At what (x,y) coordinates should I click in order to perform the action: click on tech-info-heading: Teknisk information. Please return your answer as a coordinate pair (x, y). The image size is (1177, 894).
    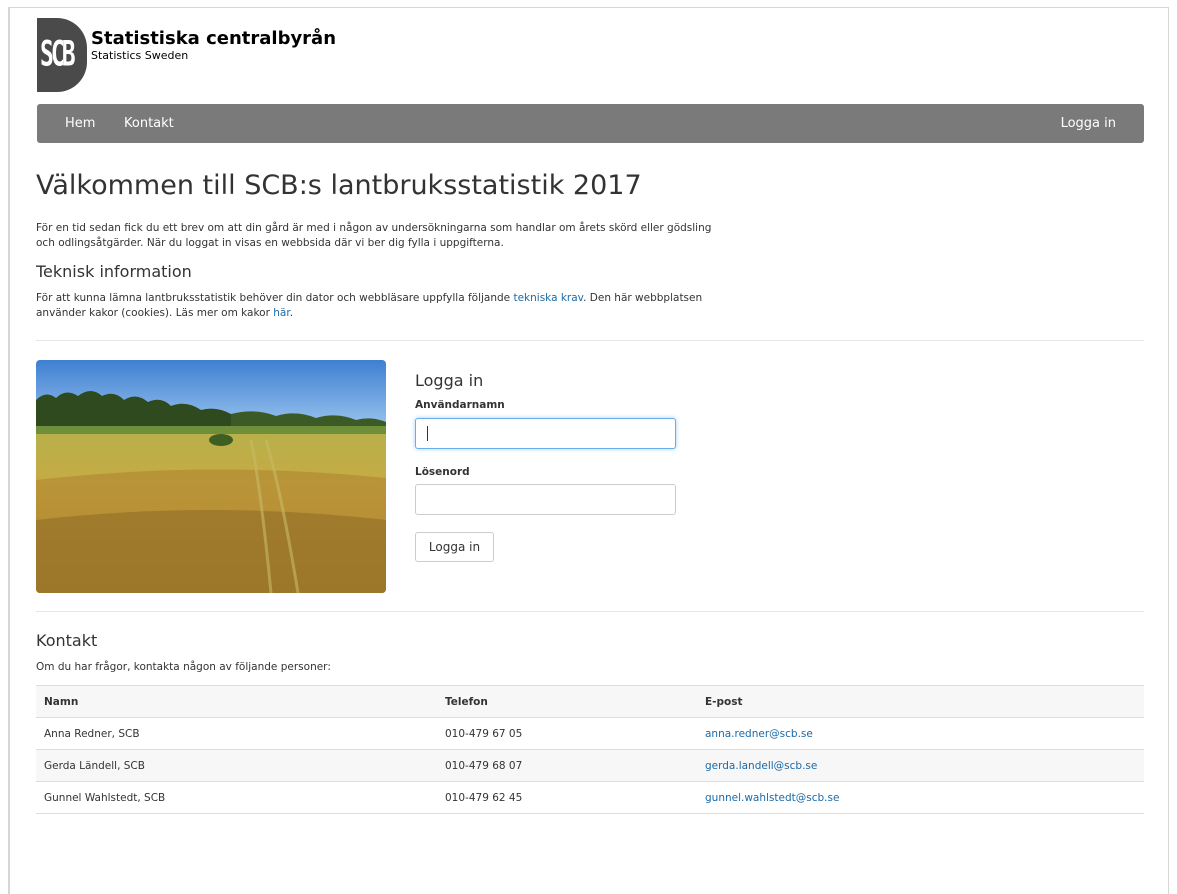
    Looking at the image, I should click on (114, 271).